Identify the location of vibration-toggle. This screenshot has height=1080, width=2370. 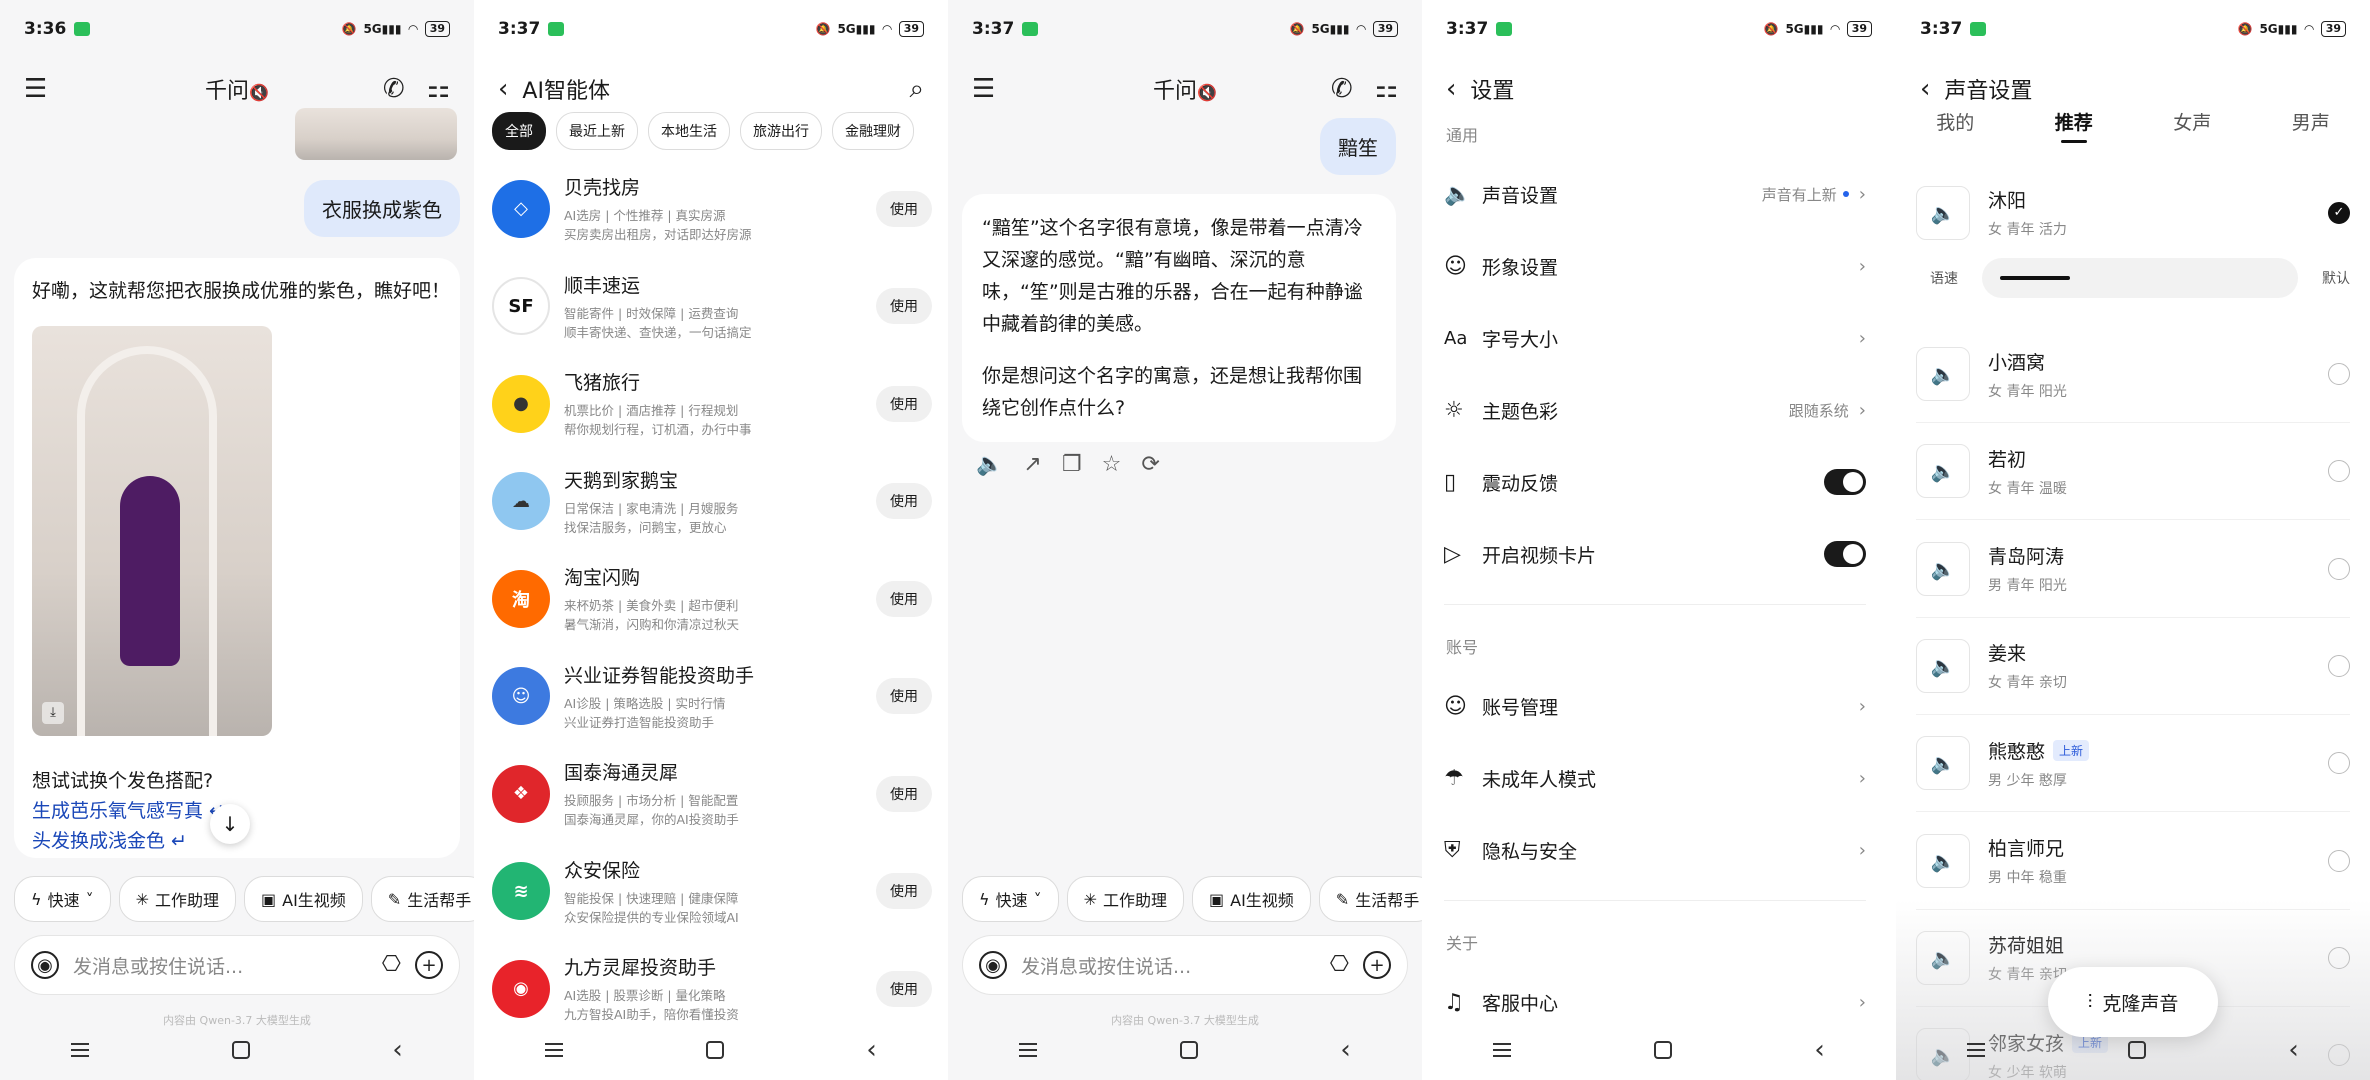
(1845, 482).